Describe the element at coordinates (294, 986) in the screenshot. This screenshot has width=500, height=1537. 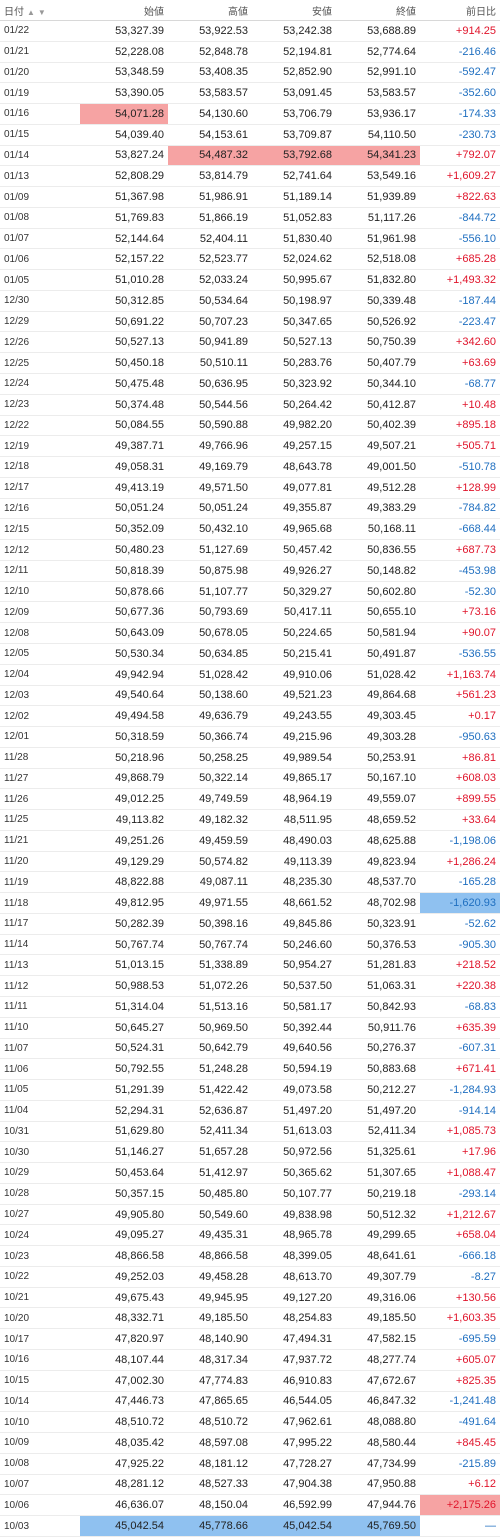
I see `low-cell: 50,537.50` at that location.